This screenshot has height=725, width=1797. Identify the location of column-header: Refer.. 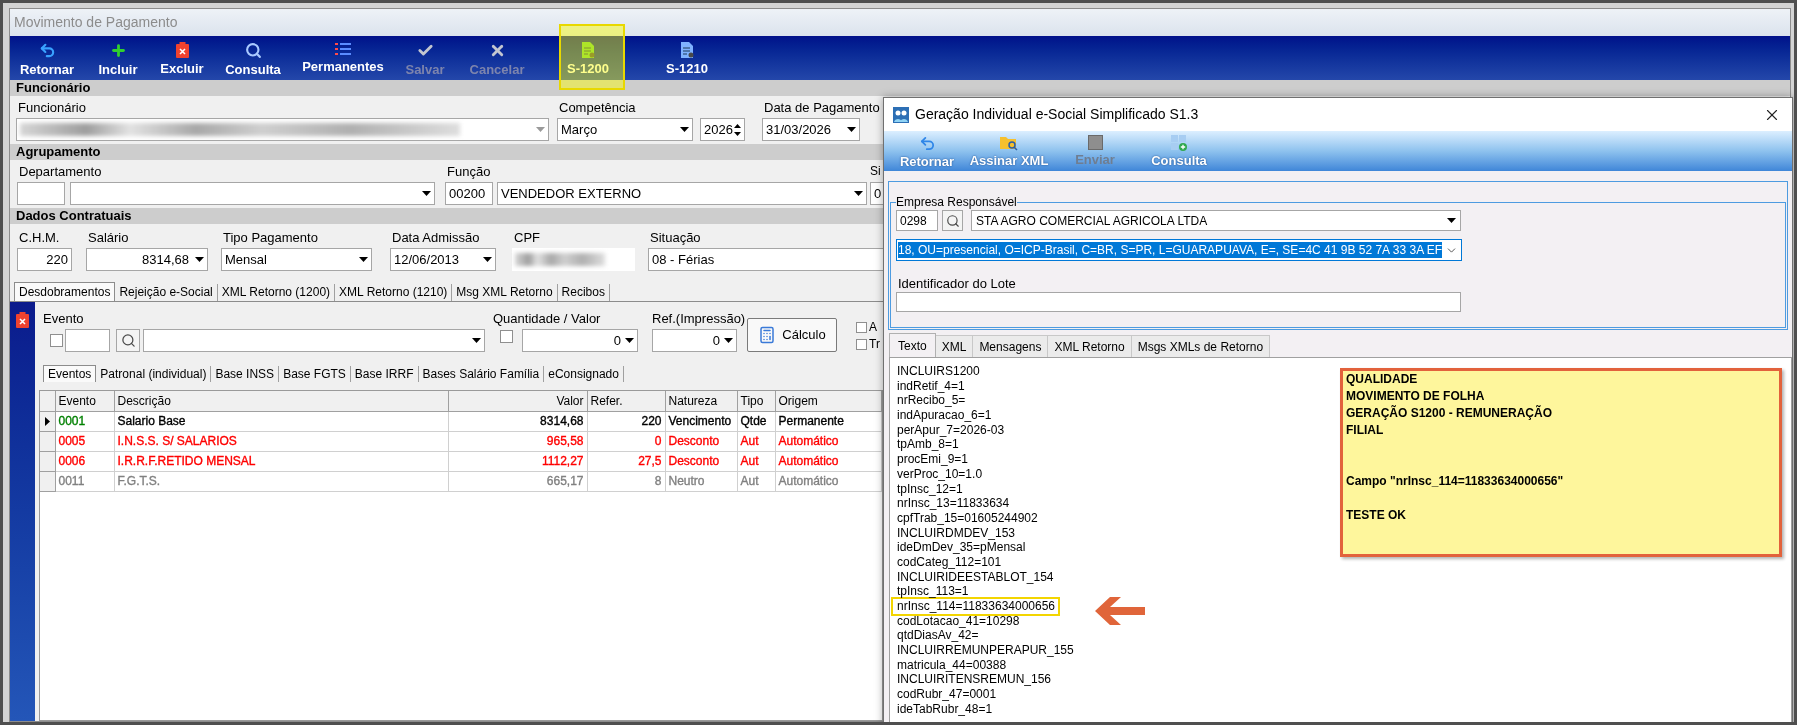
(626, 401).